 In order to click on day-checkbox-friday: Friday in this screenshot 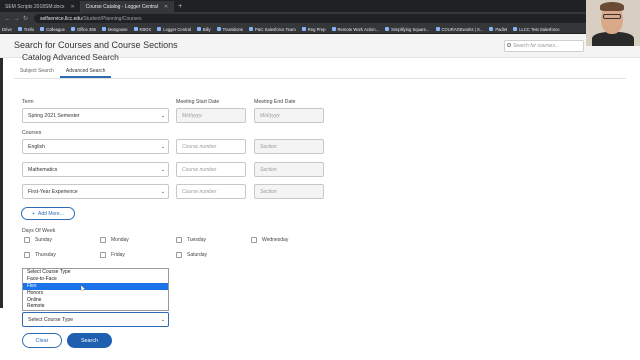, I will do `click(112, 255)`.